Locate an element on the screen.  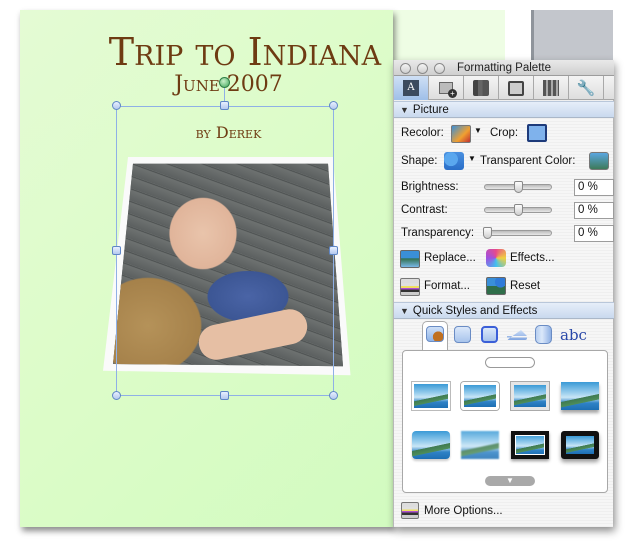
palette-titlebar: Formatting Palette is located at coordinates (504, 68).